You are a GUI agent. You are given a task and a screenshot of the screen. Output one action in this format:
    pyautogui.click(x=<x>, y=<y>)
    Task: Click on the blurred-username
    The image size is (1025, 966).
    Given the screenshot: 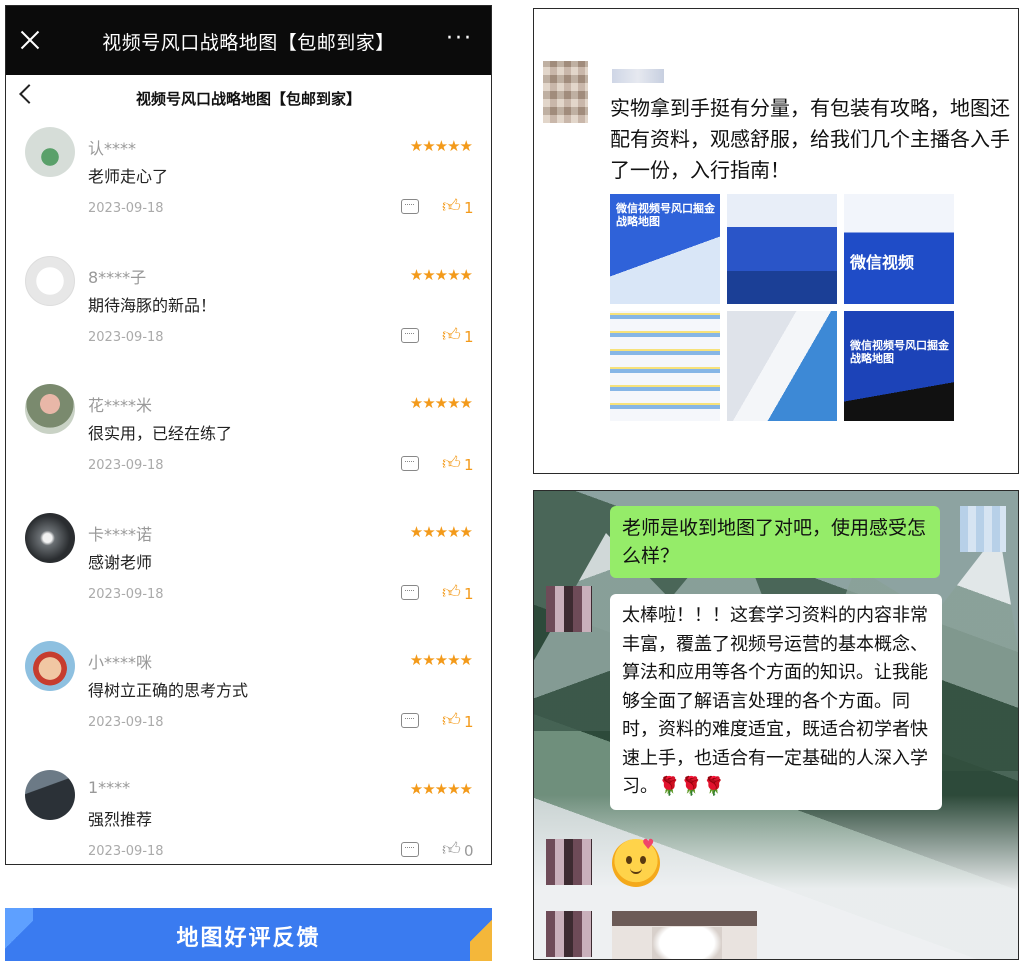 What is the action you would take?
    pyautogui.click(x=638, y=76)
    